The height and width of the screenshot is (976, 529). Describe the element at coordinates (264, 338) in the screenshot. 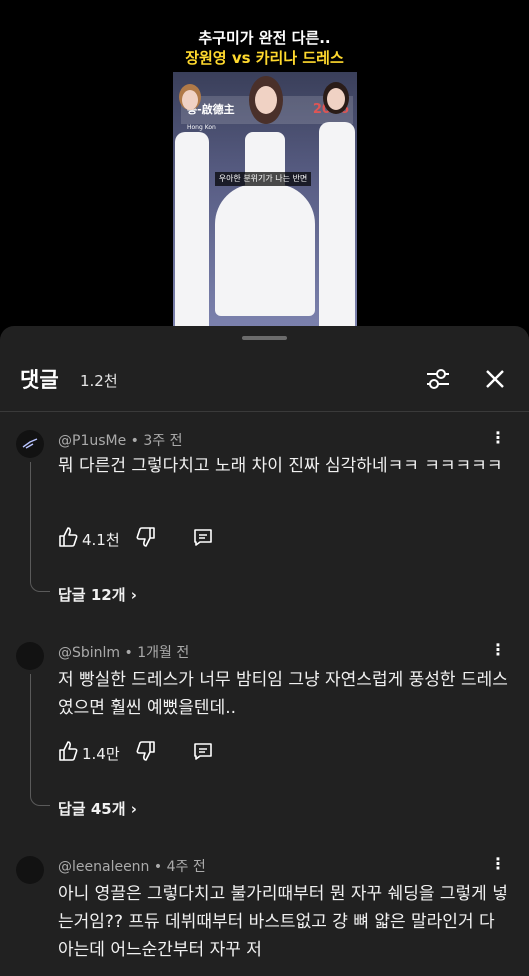

I see `drag-handle` at that location.